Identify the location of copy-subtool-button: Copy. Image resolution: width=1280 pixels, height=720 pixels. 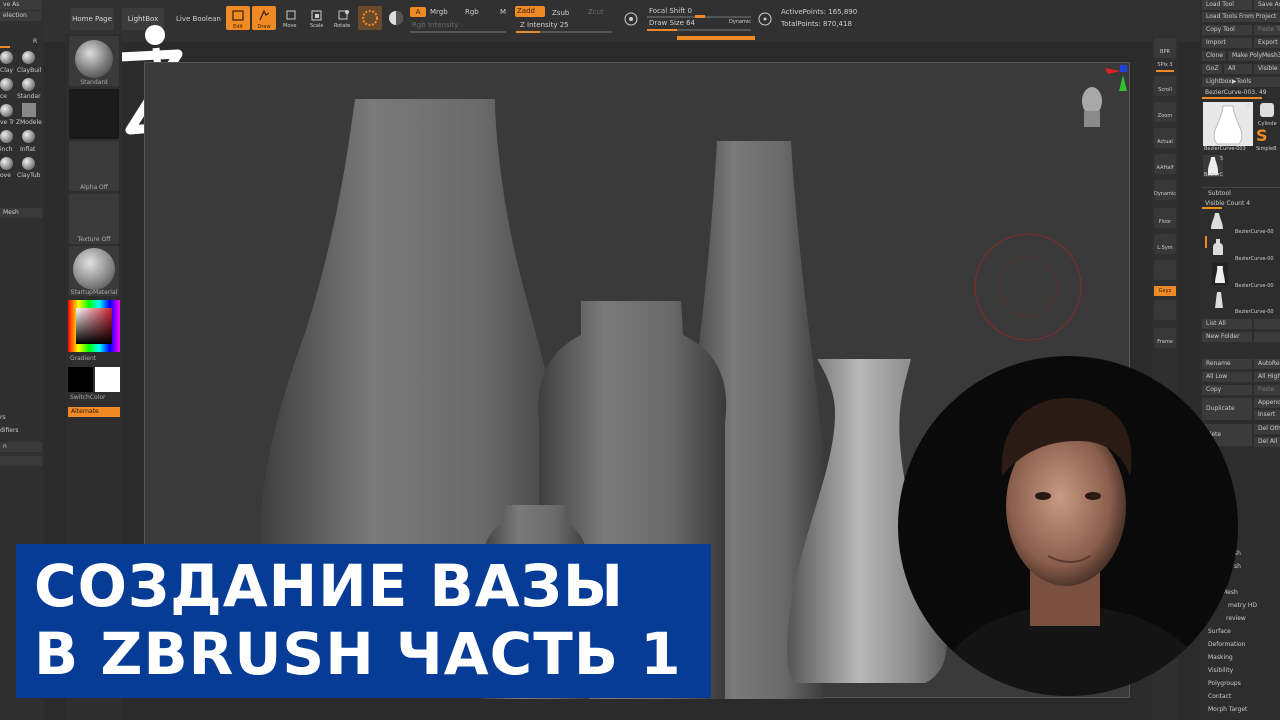
(1227, 390).